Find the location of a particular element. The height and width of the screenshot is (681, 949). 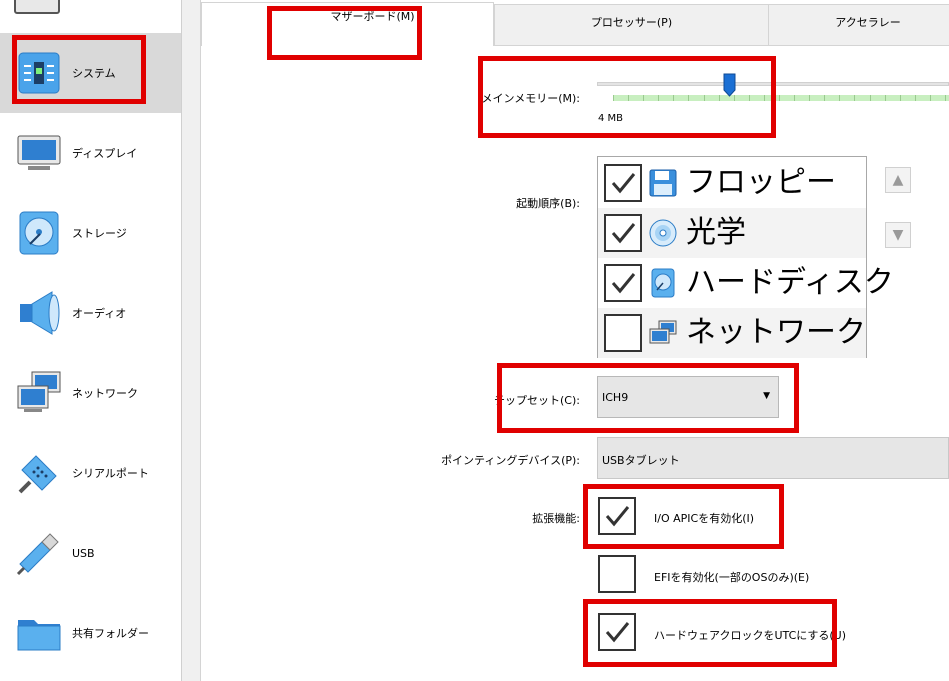

sidebar-item-system: システム is located at coordinates (90, 73).